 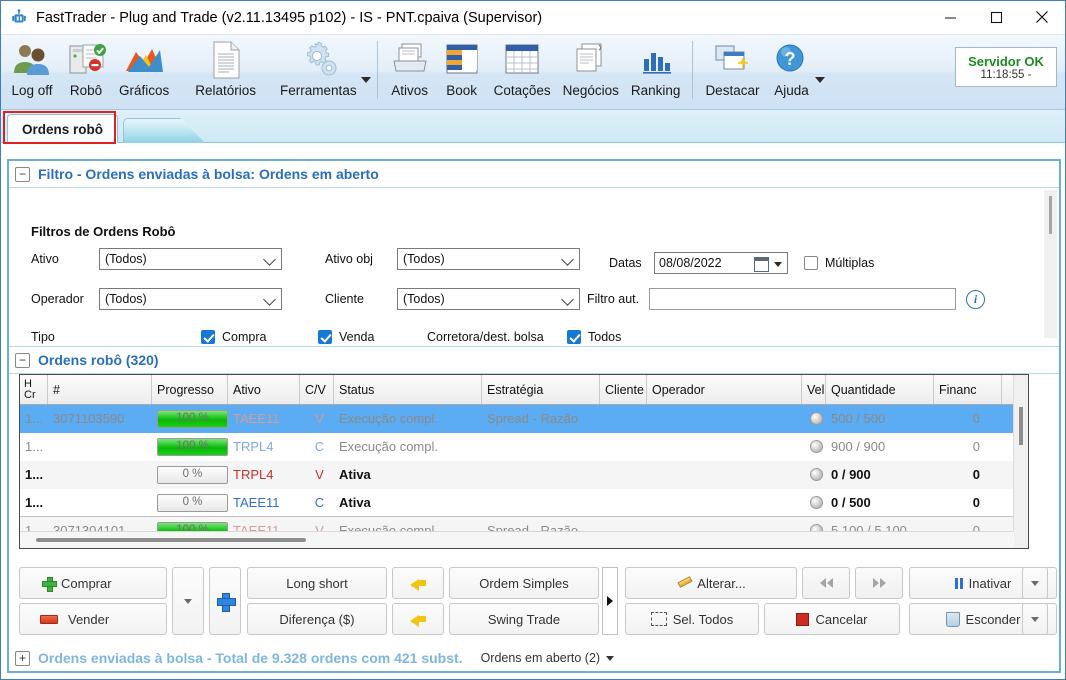 I want to click on info-icon: i, so click(x=975, y=299).